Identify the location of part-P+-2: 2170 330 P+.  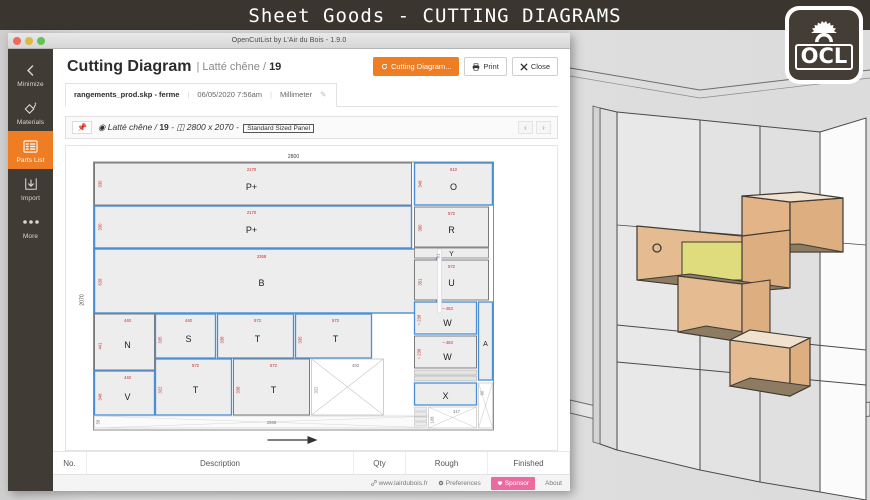
(253, 227).